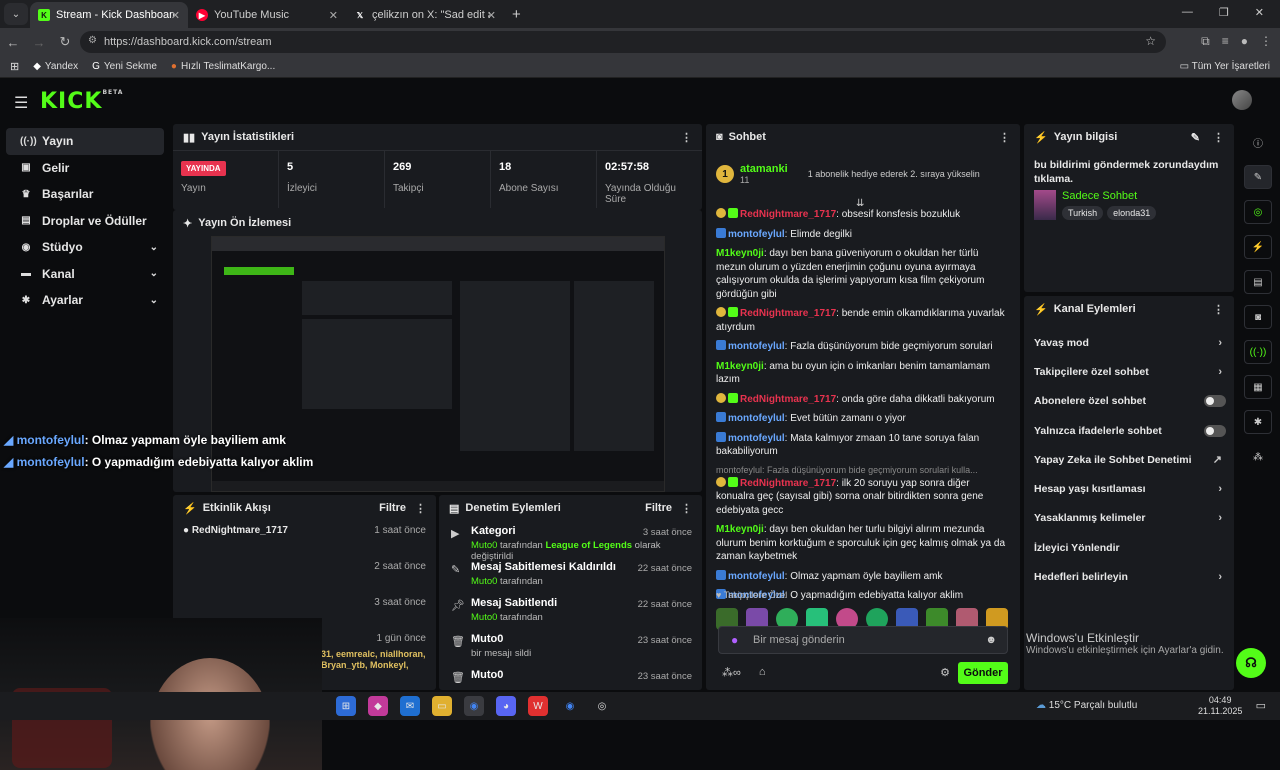  Describe the element at coordinates (983, 673) in the screenshot. I see `send-button: Gönder` at that location.